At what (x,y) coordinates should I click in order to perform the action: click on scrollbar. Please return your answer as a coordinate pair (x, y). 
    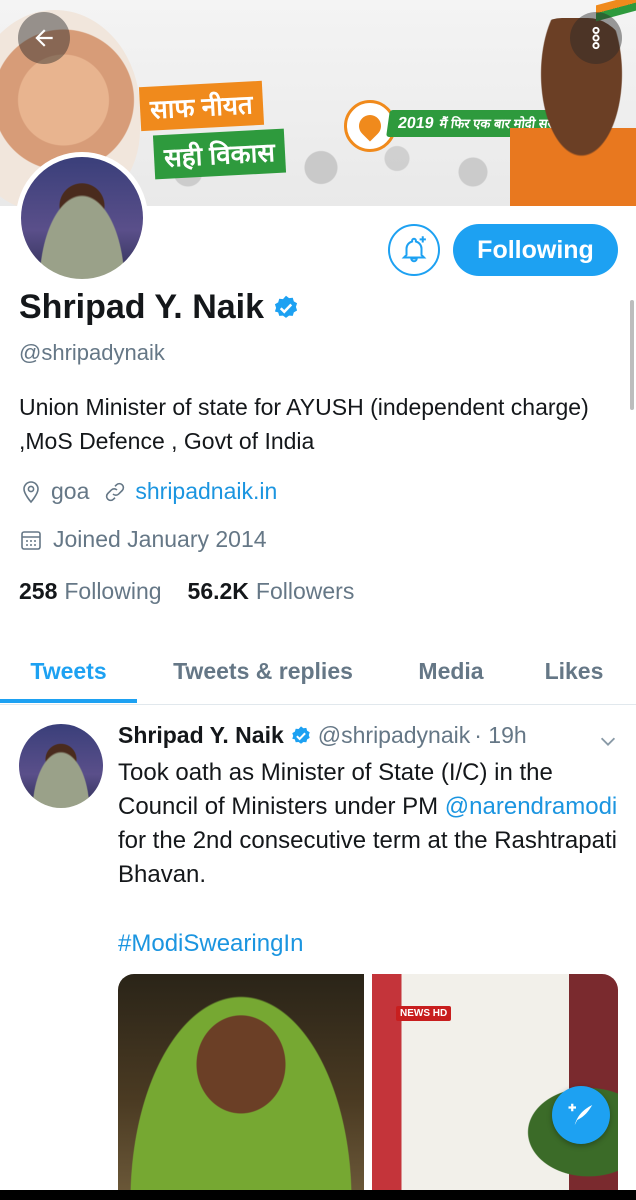
    Looking at the image, I should click on (632, 355).